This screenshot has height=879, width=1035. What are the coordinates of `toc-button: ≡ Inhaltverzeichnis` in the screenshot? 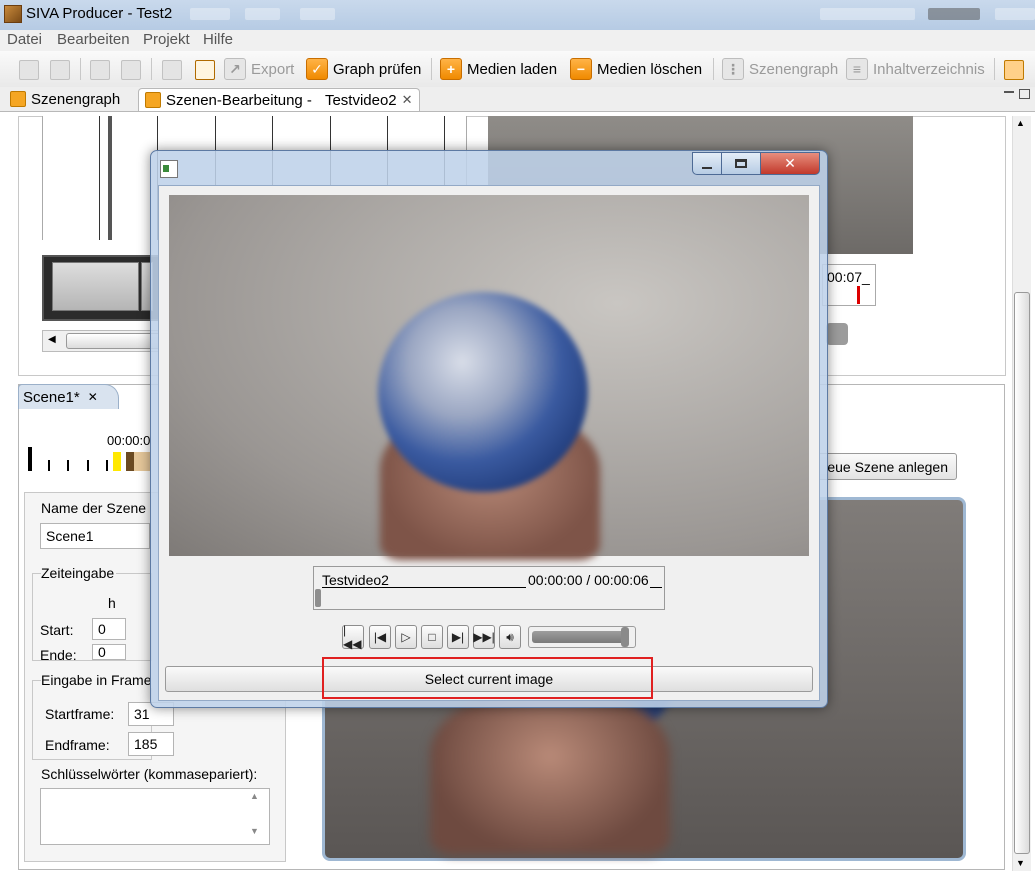 It's located at (915, 69).